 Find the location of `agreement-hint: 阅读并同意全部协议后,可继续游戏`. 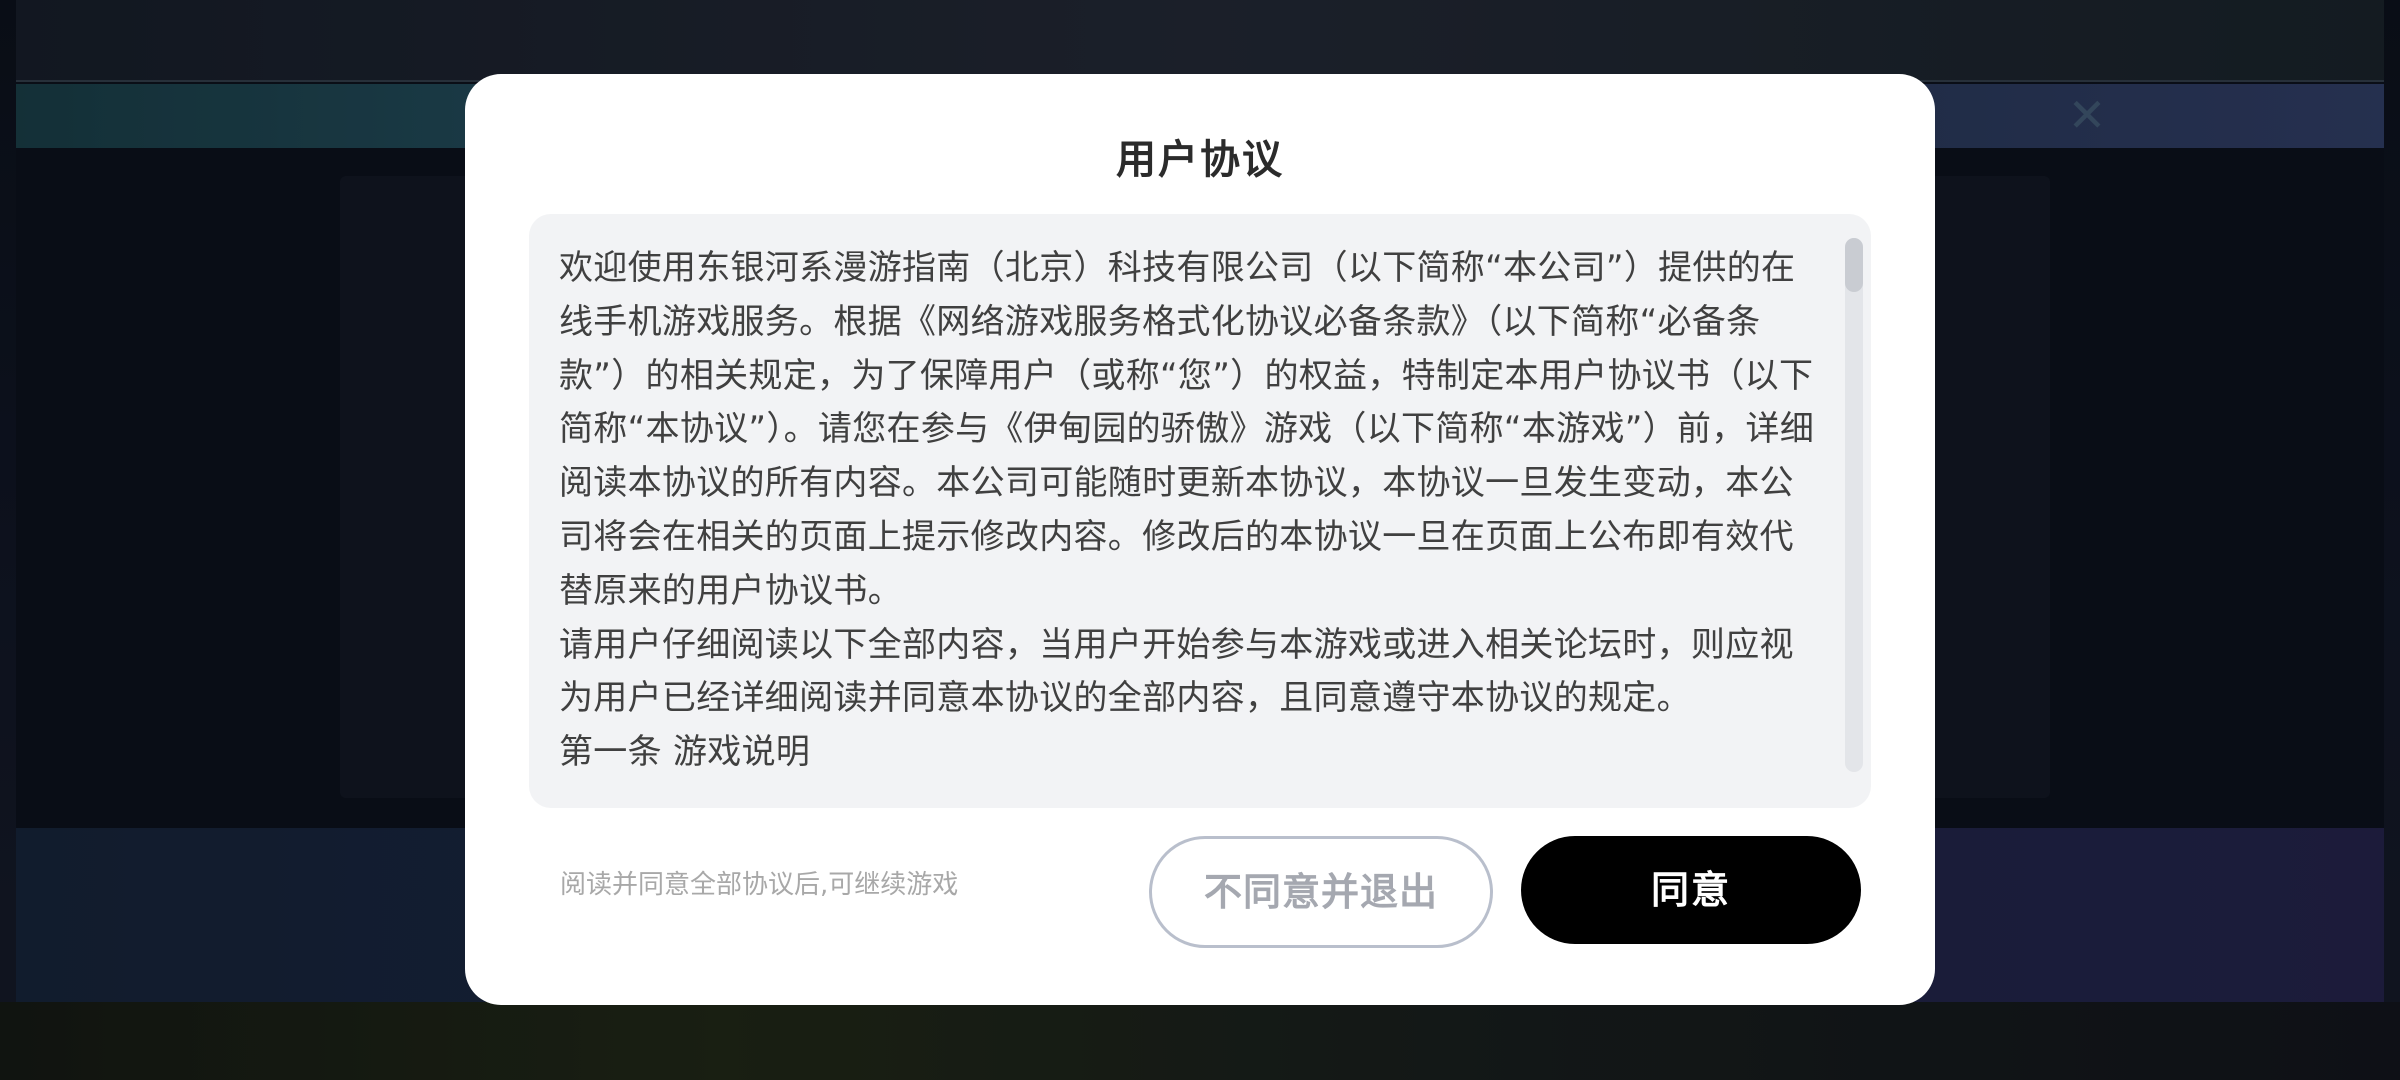

agreement-hint: 阅读并同意全部协议后,可继续游戏 is located at coordinates (759, 885).